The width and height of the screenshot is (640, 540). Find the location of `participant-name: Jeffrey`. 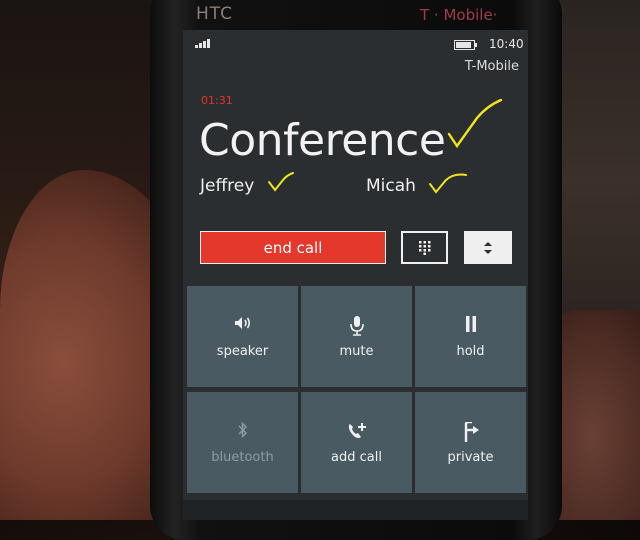

participant-name: Jeffrey is located at coordinates (227, 186).